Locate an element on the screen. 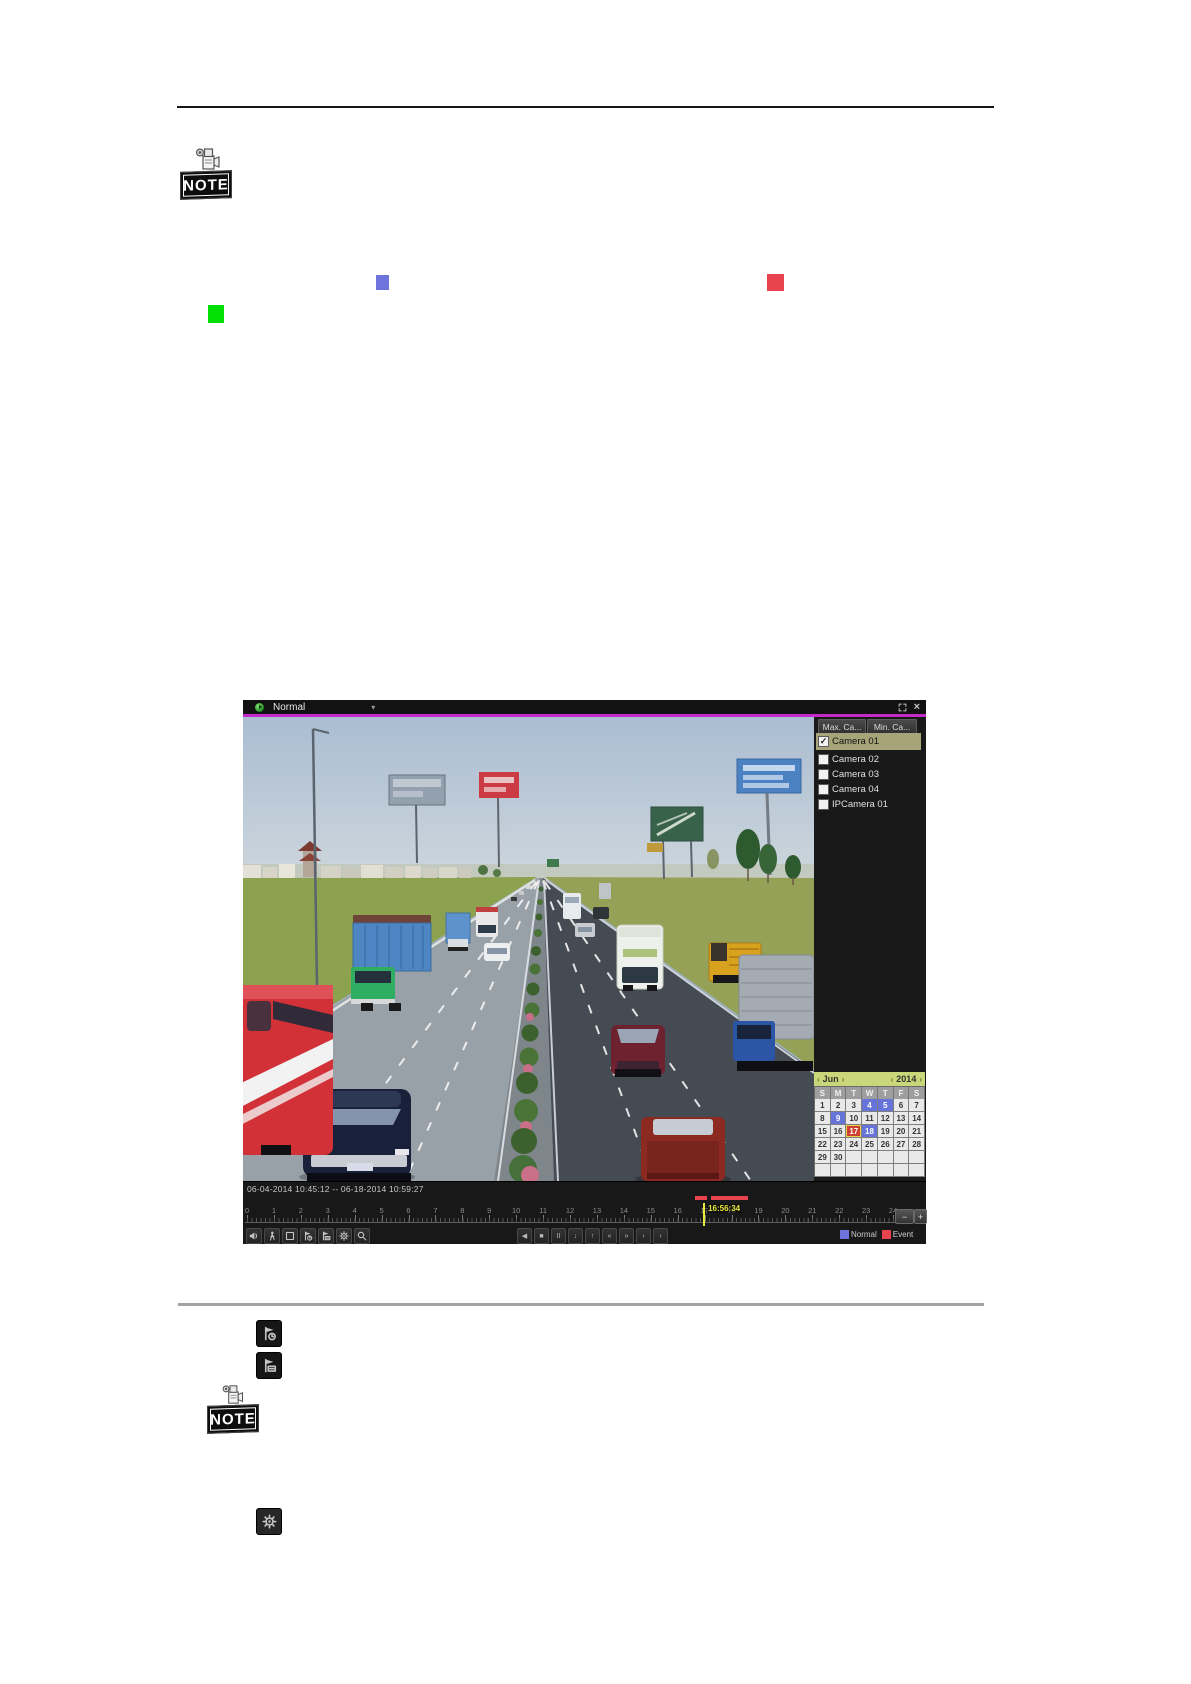  smart-search-button is located at coordinates (272, 1236).